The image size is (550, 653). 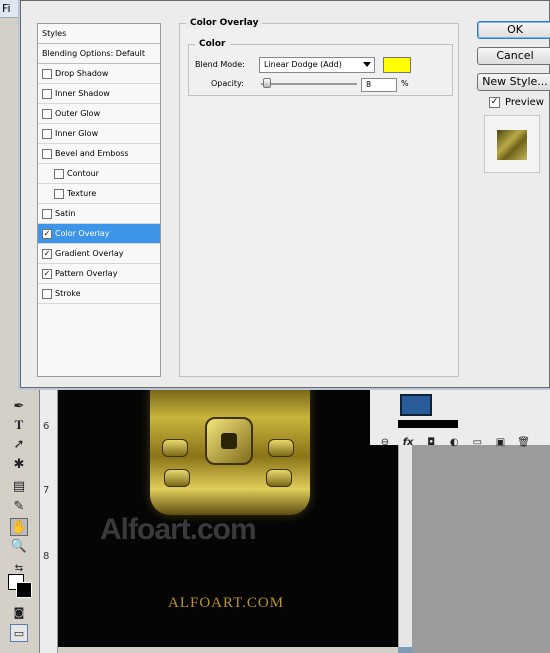 I want to click on layer-thumbnail, so click(x=416, y=405).